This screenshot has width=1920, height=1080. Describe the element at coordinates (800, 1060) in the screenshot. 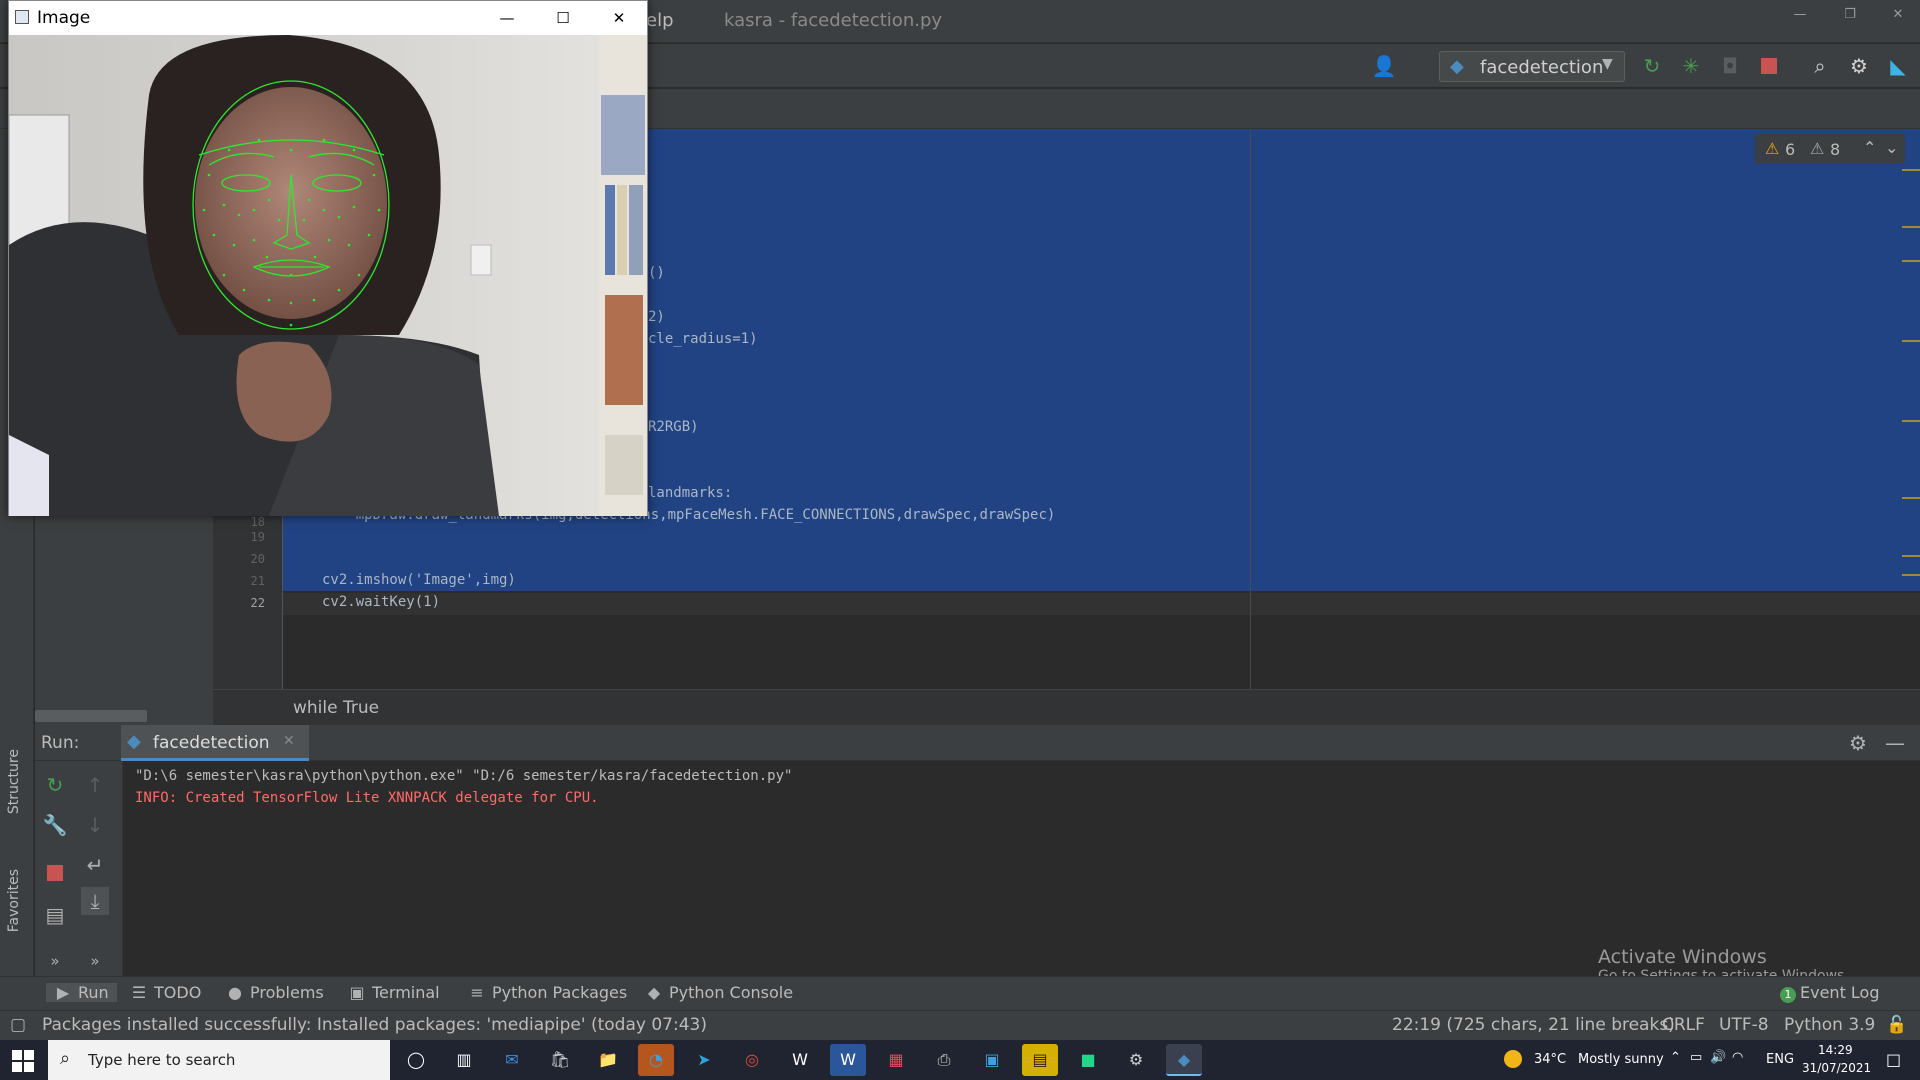

I see `wikipedia-icon: W` at that location.